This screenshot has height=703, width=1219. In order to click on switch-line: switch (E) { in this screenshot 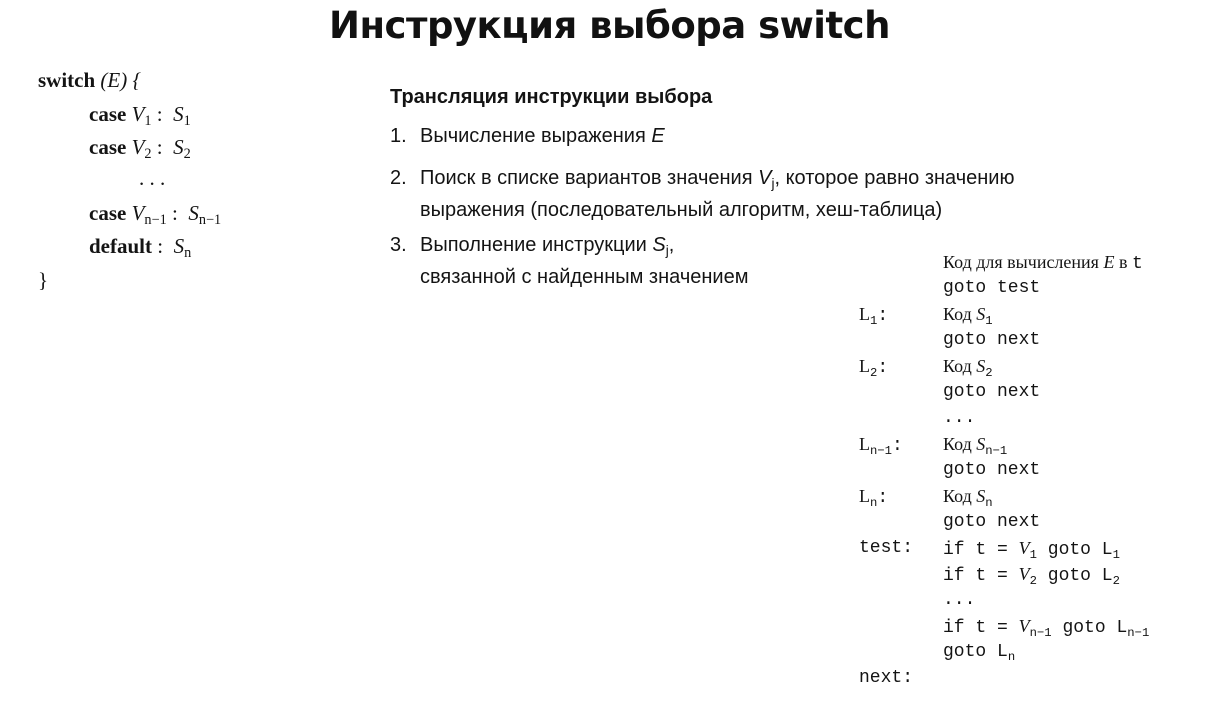, I will do `click(89, 80)`.